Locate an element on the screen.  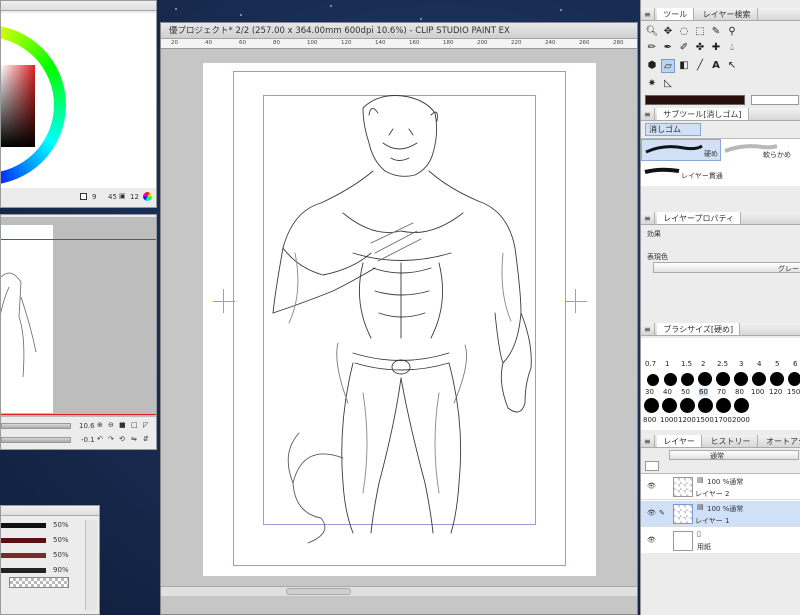
eraser-icon: ✚ is located at coordinates (716, 48).